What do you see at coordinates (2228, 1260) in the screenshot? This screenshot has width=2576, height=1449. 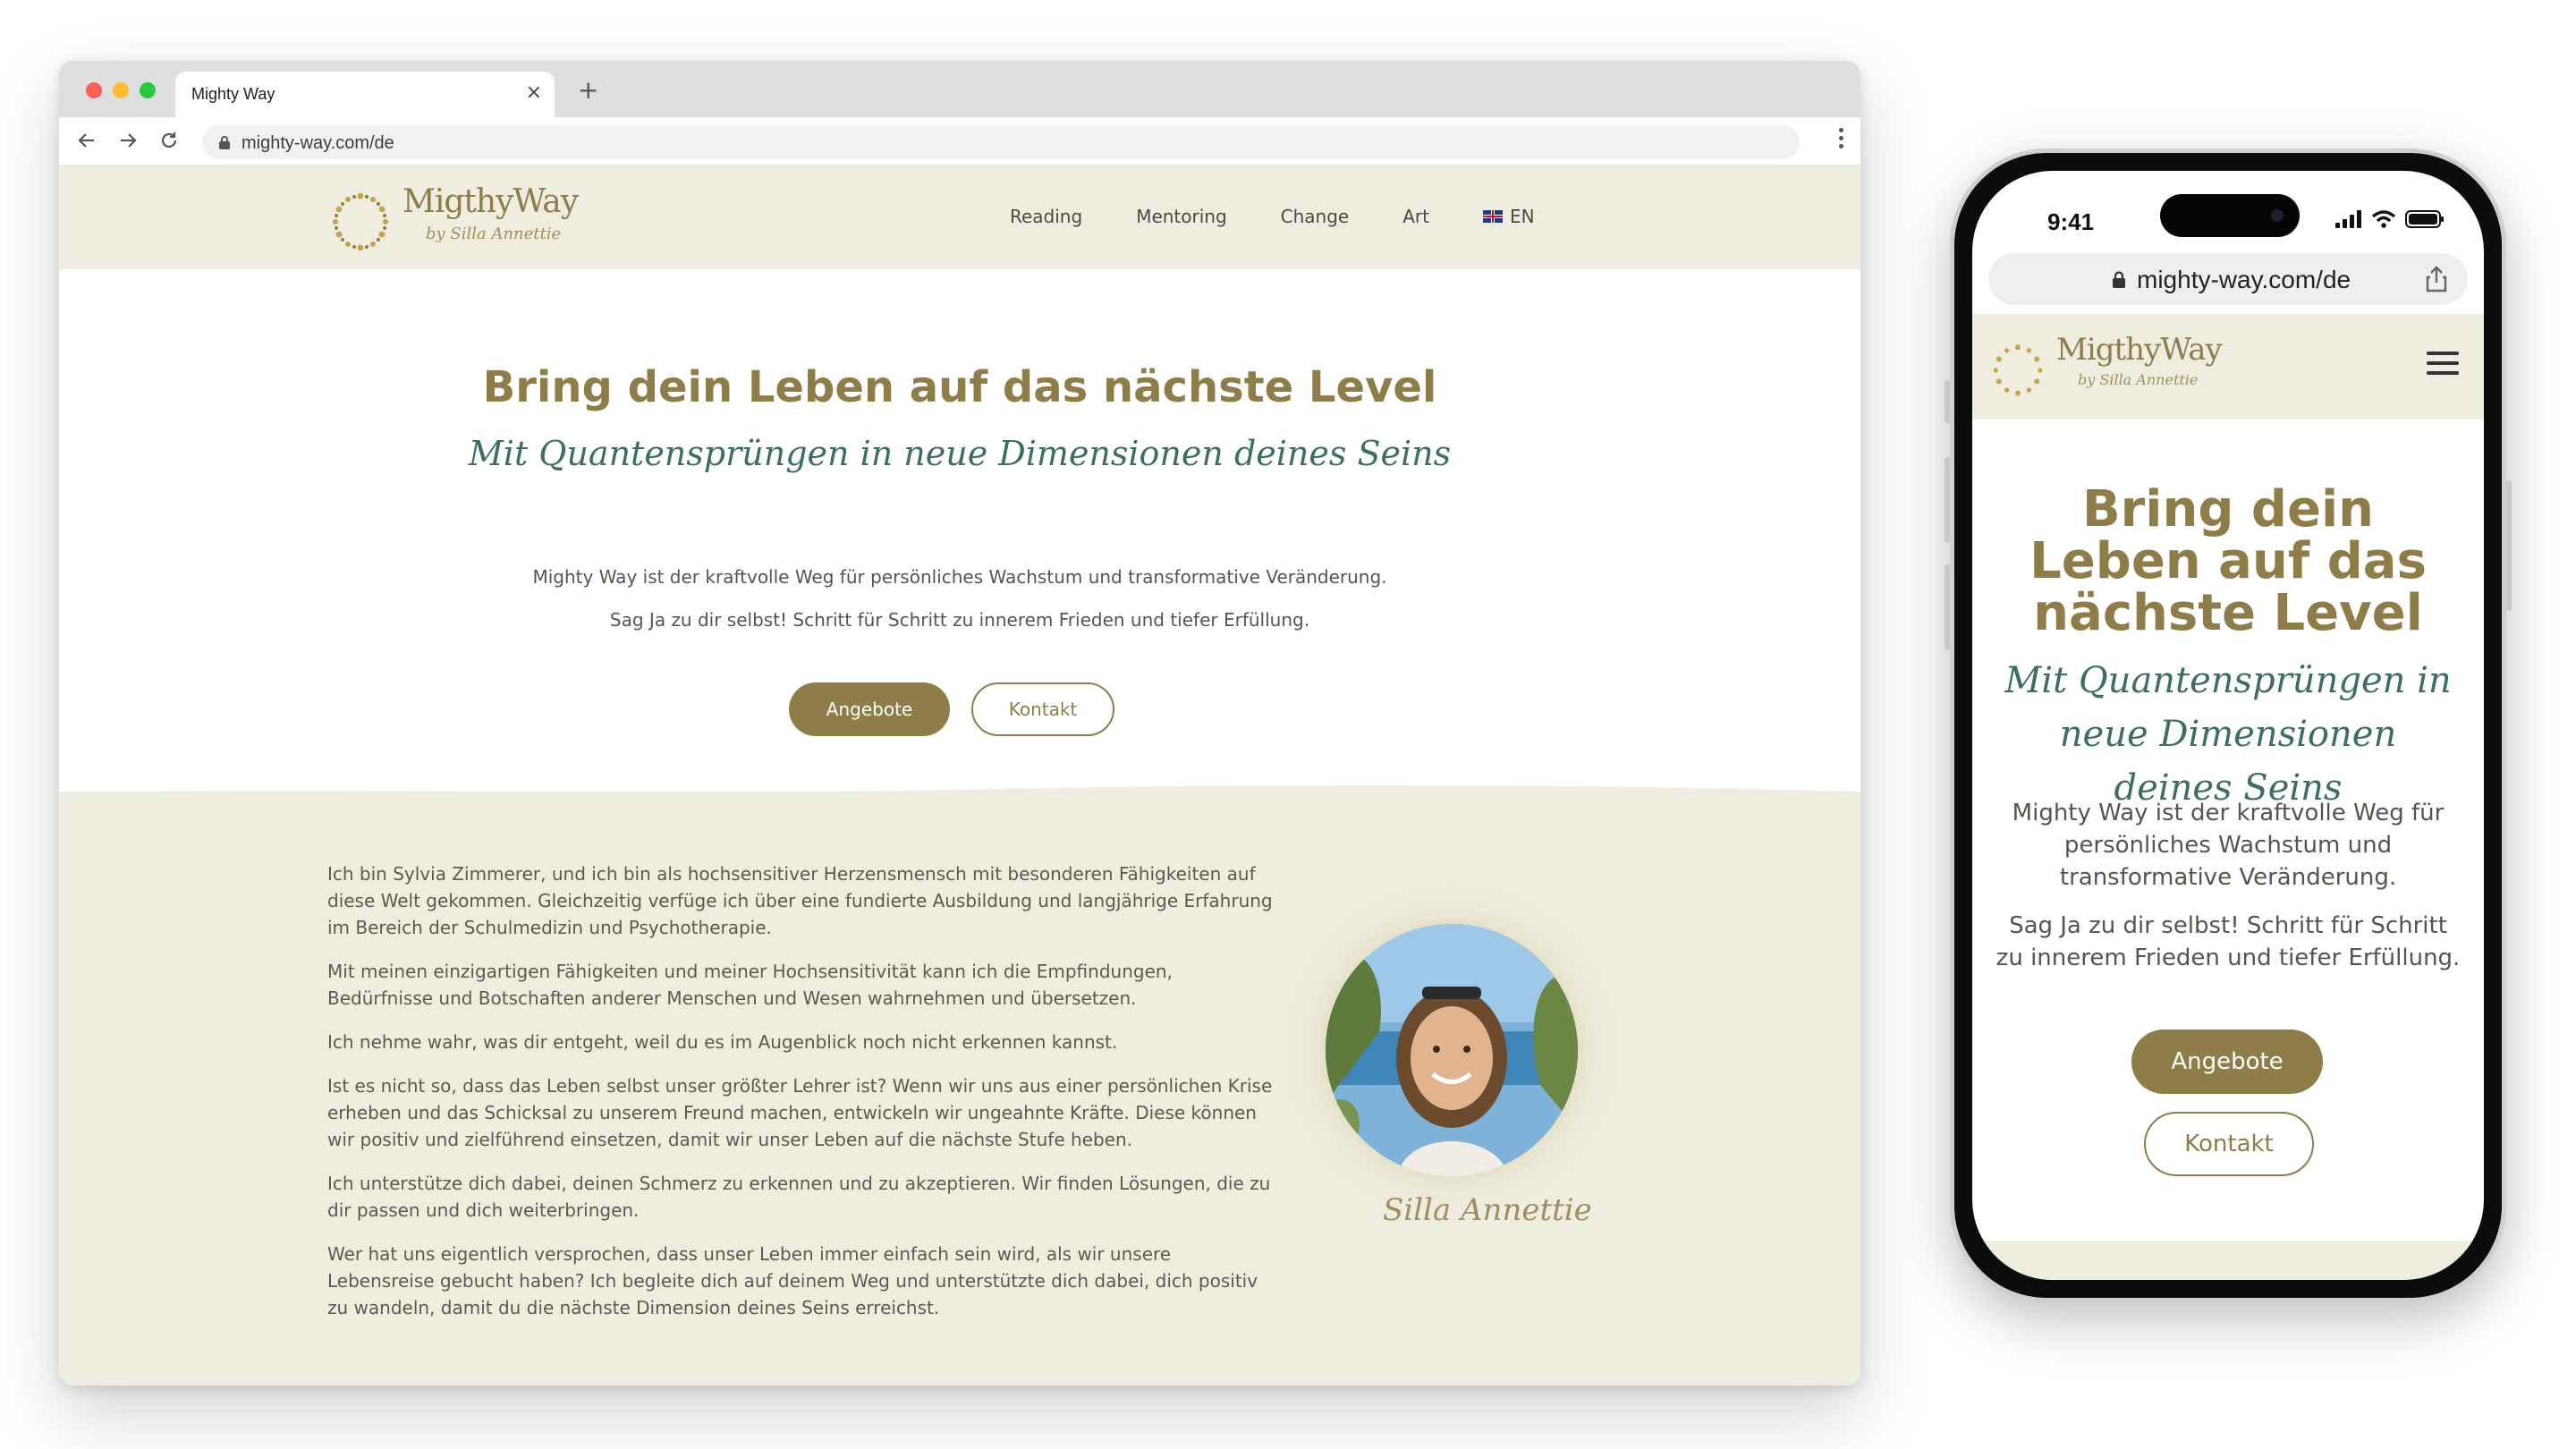 I see `mobile-about-section-edge` at bounding box center [2228, 1260].